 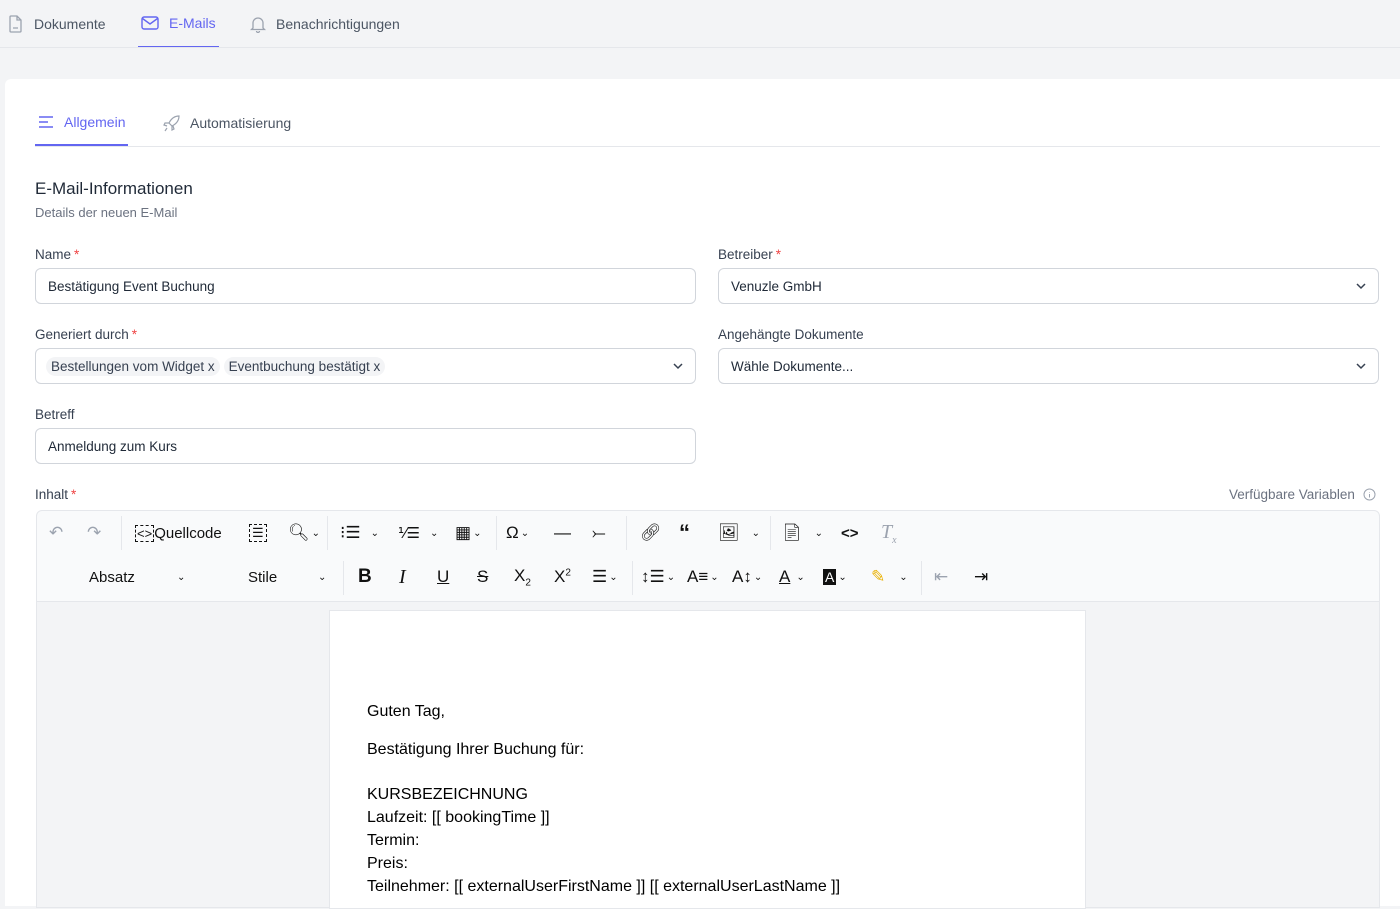 What do you see at coordinates (482, 577) in the screenshot?
I see `strikethrough-button: S` at bounding box center [482, 577].